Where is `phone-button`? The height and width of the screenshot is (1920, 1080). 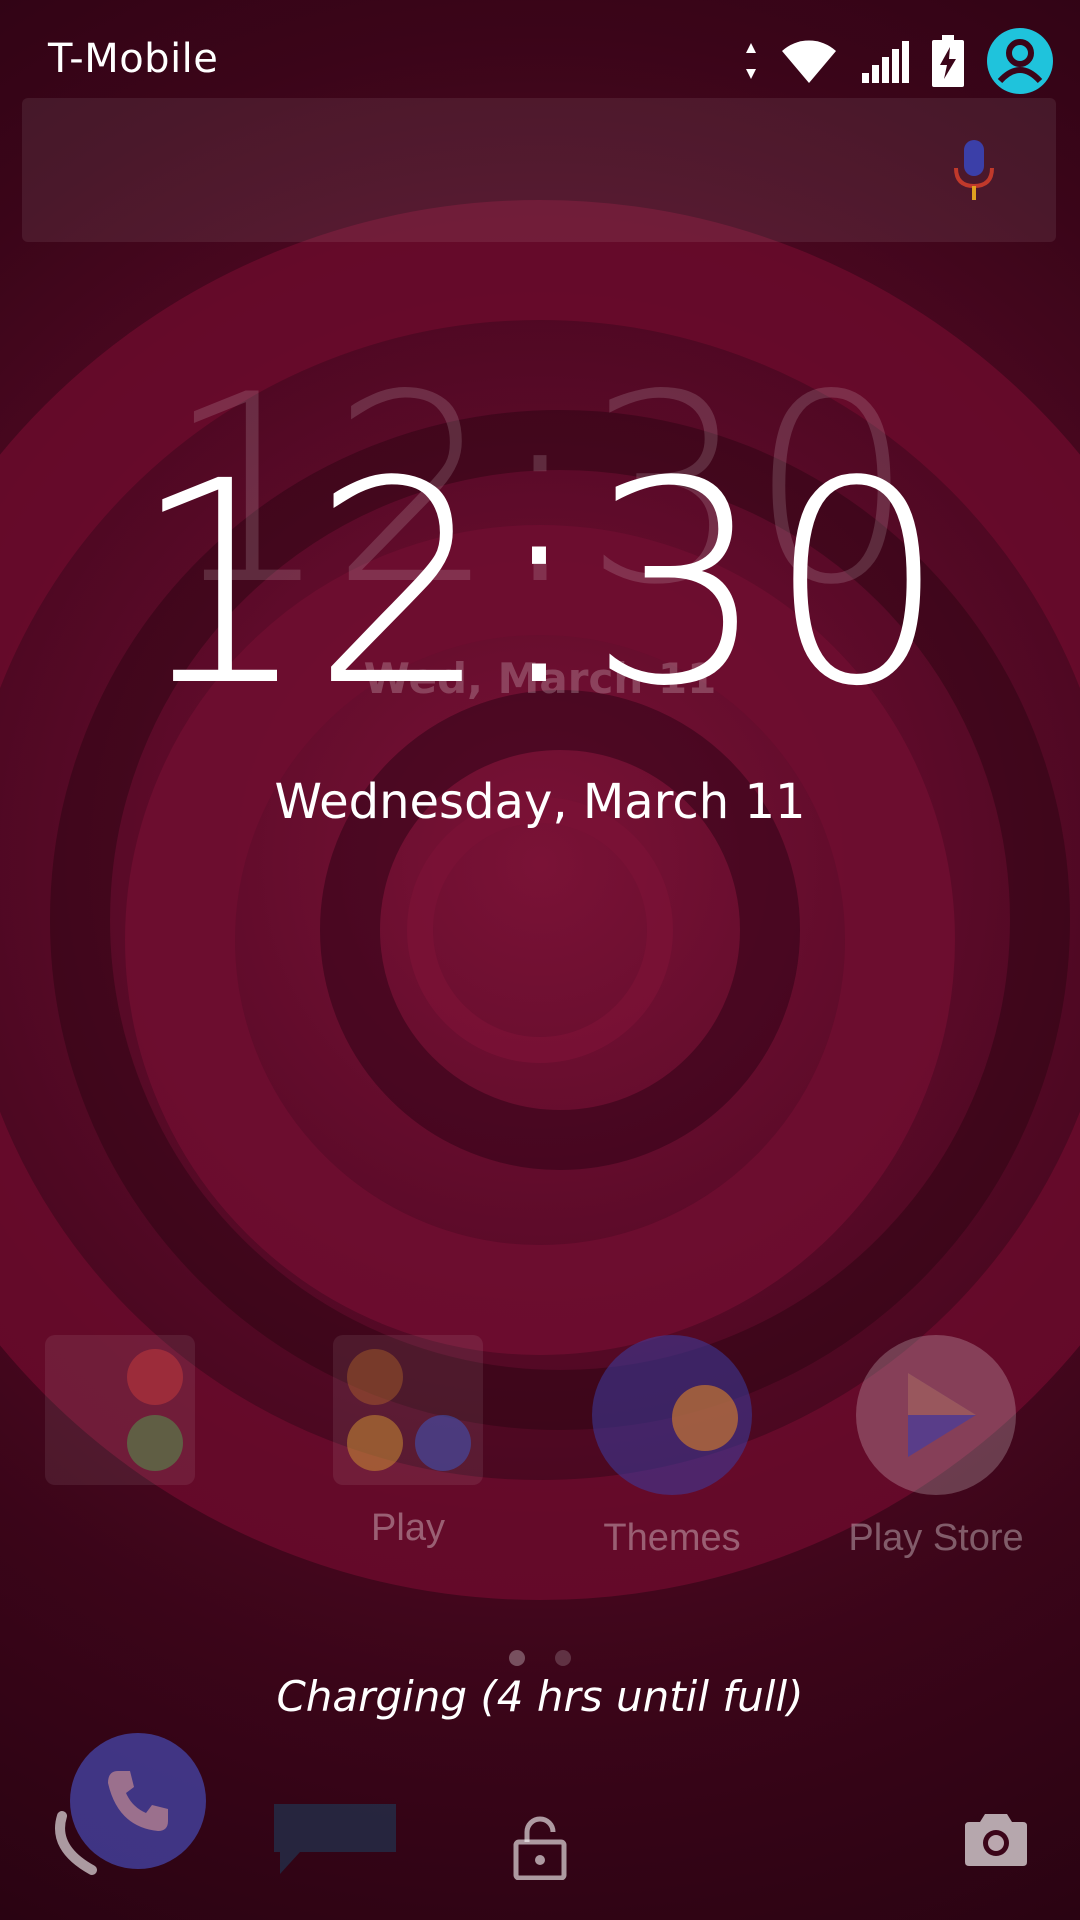 phone-button is located at coordinates (138, 1801).